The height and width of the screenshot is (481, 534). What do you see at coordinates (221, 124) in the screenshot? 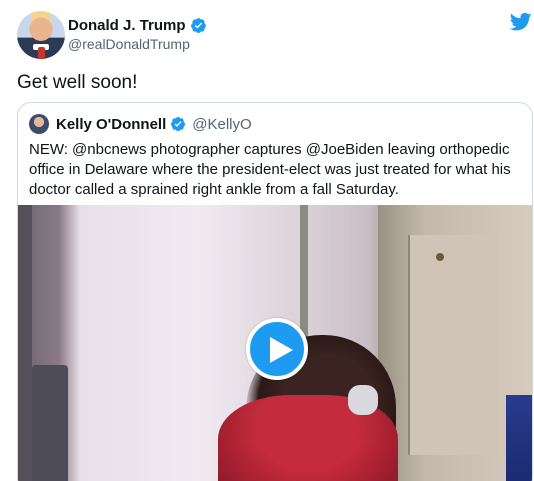
I see `quoted-author-handle: @KellyO` at bounding box center [221, 124].